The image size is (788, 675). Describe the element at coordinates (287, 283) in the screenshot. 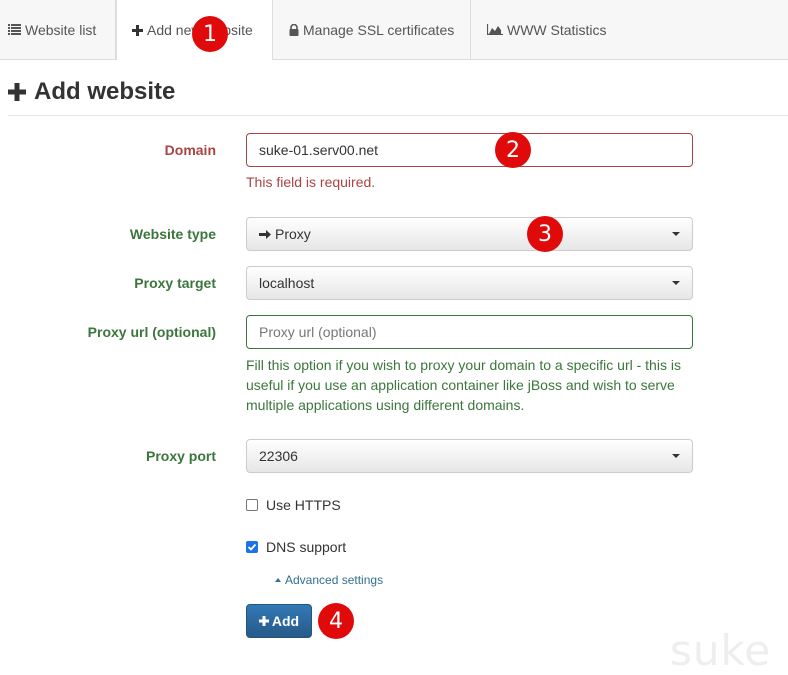

I see `proxy-target-value: localhost` at that location.